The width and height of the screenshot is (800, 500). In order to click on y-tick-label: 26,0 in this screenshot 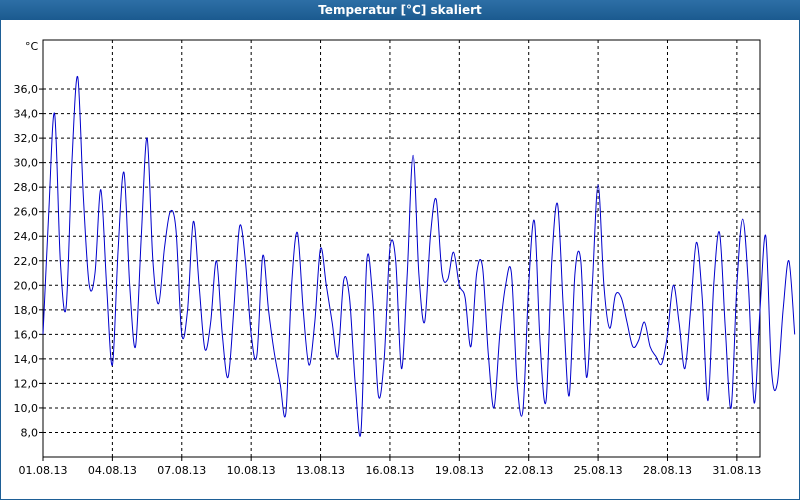, I will do `click(26, 212)`.